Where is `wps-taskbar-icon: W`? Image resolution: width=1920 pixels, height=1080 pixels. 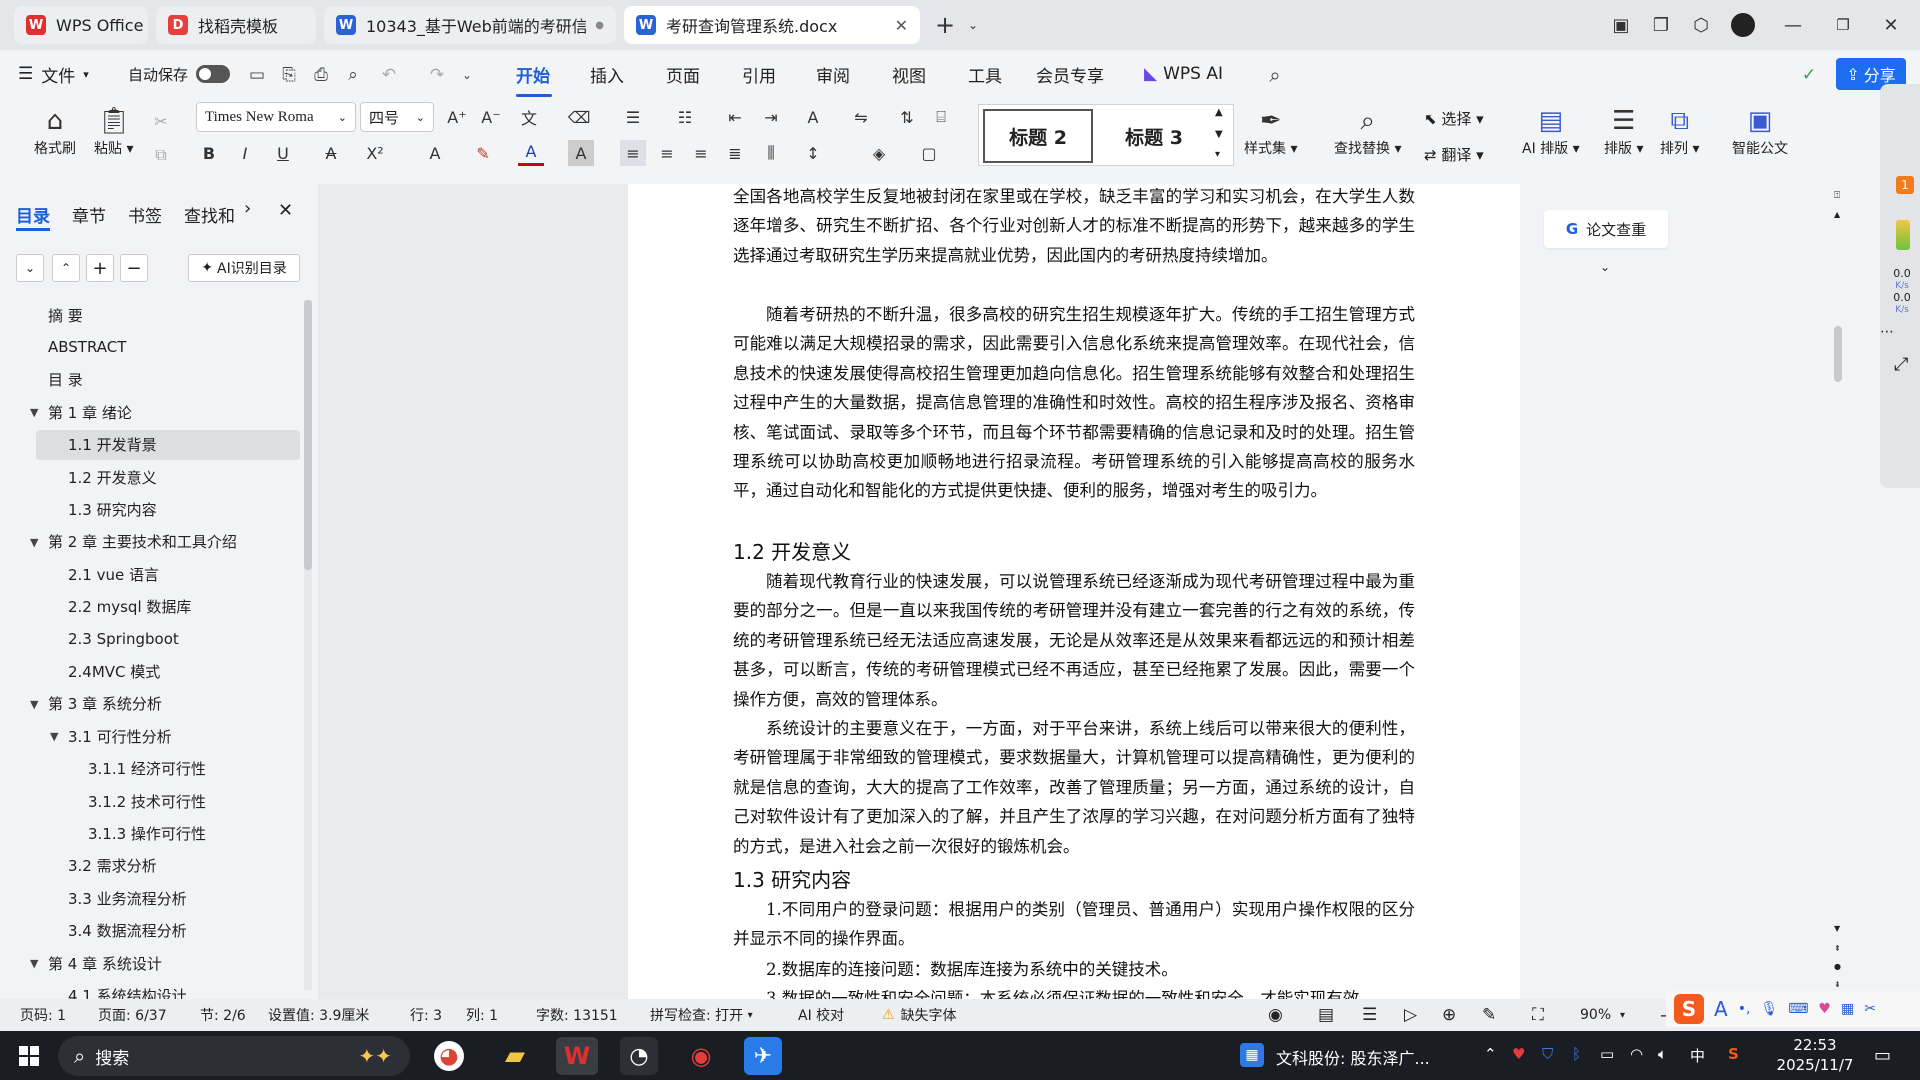 wps-taskbar-icon: W is located at coordinates (577, 1056).